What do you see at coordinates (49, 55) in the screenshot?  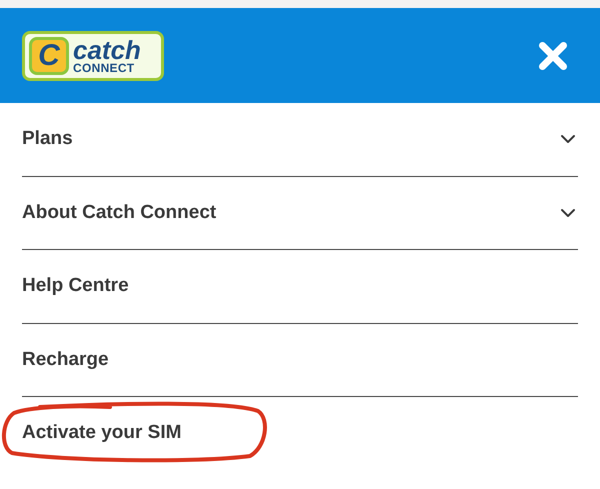 I see `logo-mark: C` at bounding box center [49, 55].